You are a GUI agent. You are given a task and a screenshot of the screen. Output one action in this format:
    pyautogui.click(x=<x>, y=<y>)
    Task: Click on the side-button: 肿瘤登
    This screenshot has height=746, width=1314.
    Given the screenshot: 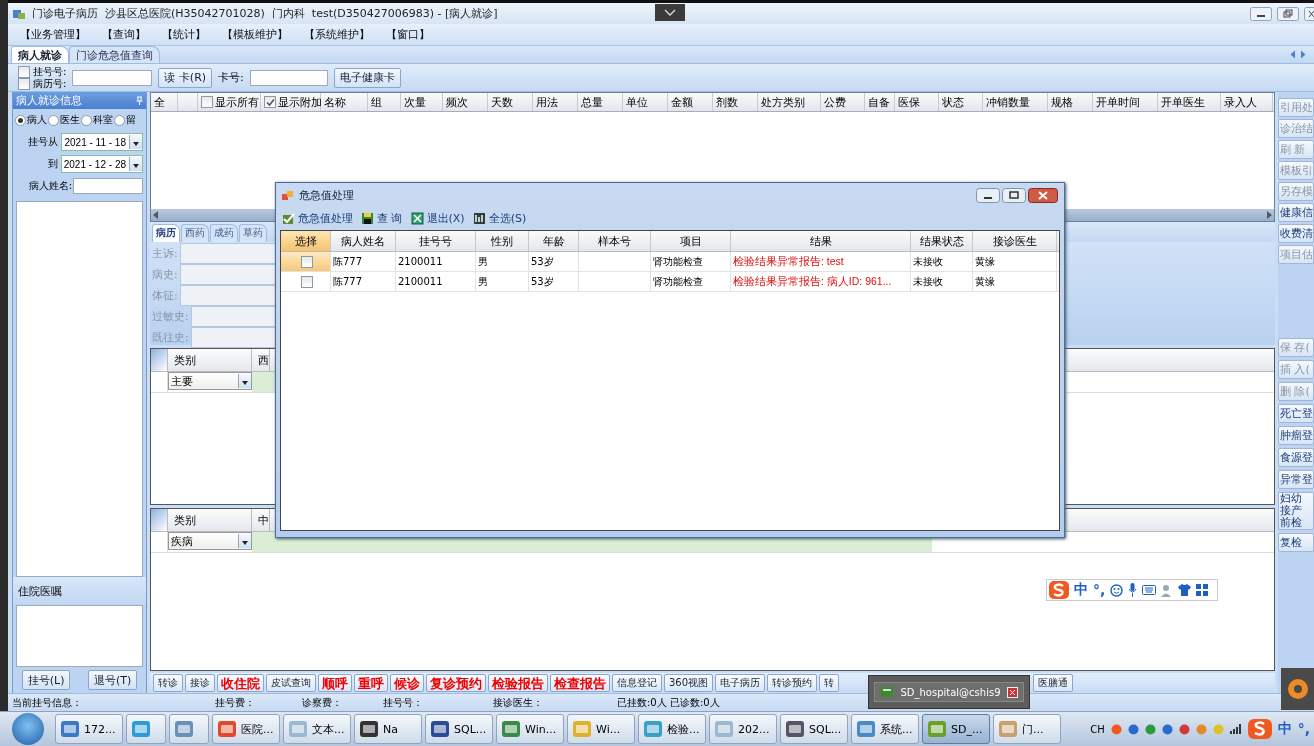 What is the action you would take?
    pyautogui.click(x=1296, y=435)
    